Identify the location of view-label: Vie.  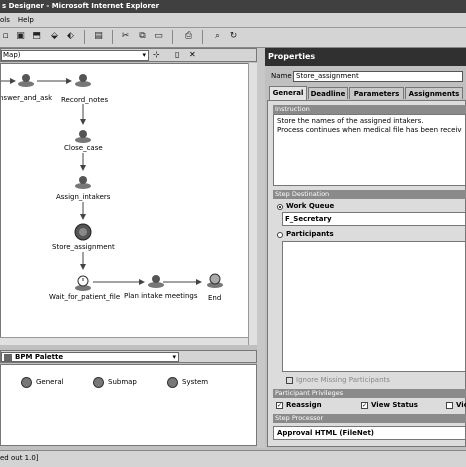
(461, 405).